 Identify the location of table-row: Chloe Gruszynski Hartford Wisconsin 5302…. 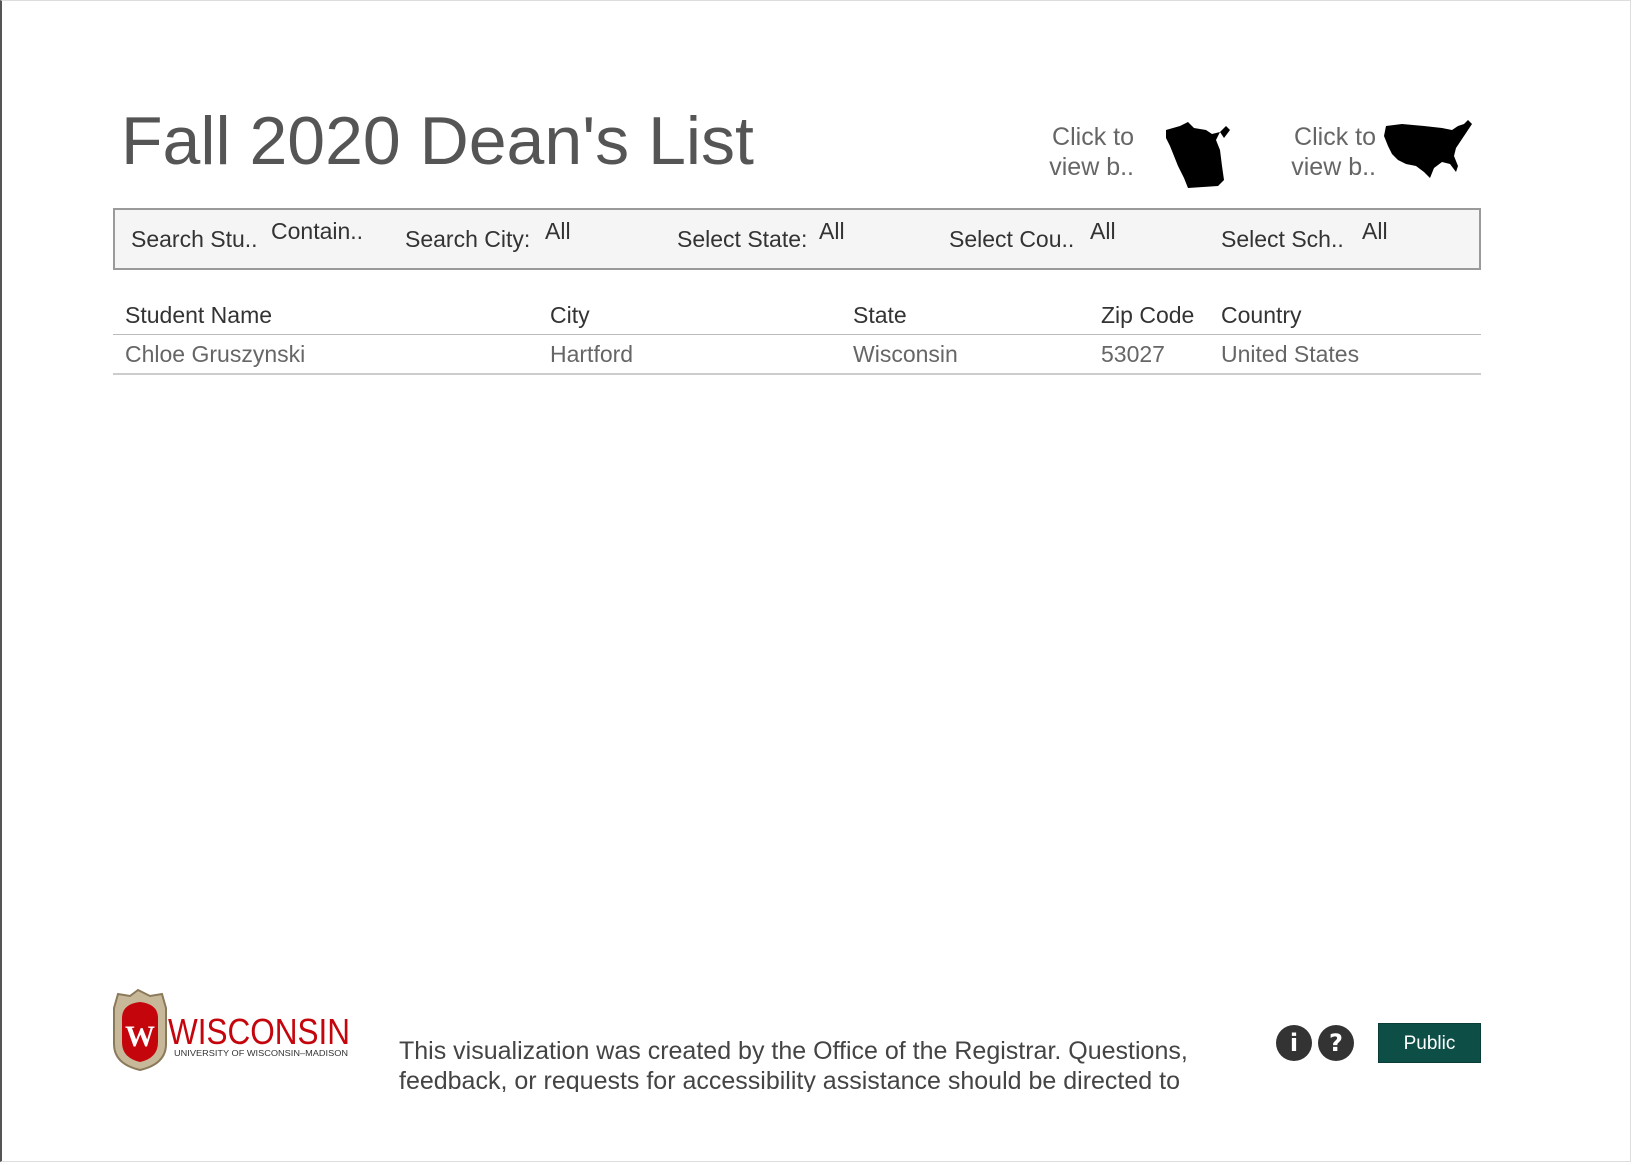
(797, 355).